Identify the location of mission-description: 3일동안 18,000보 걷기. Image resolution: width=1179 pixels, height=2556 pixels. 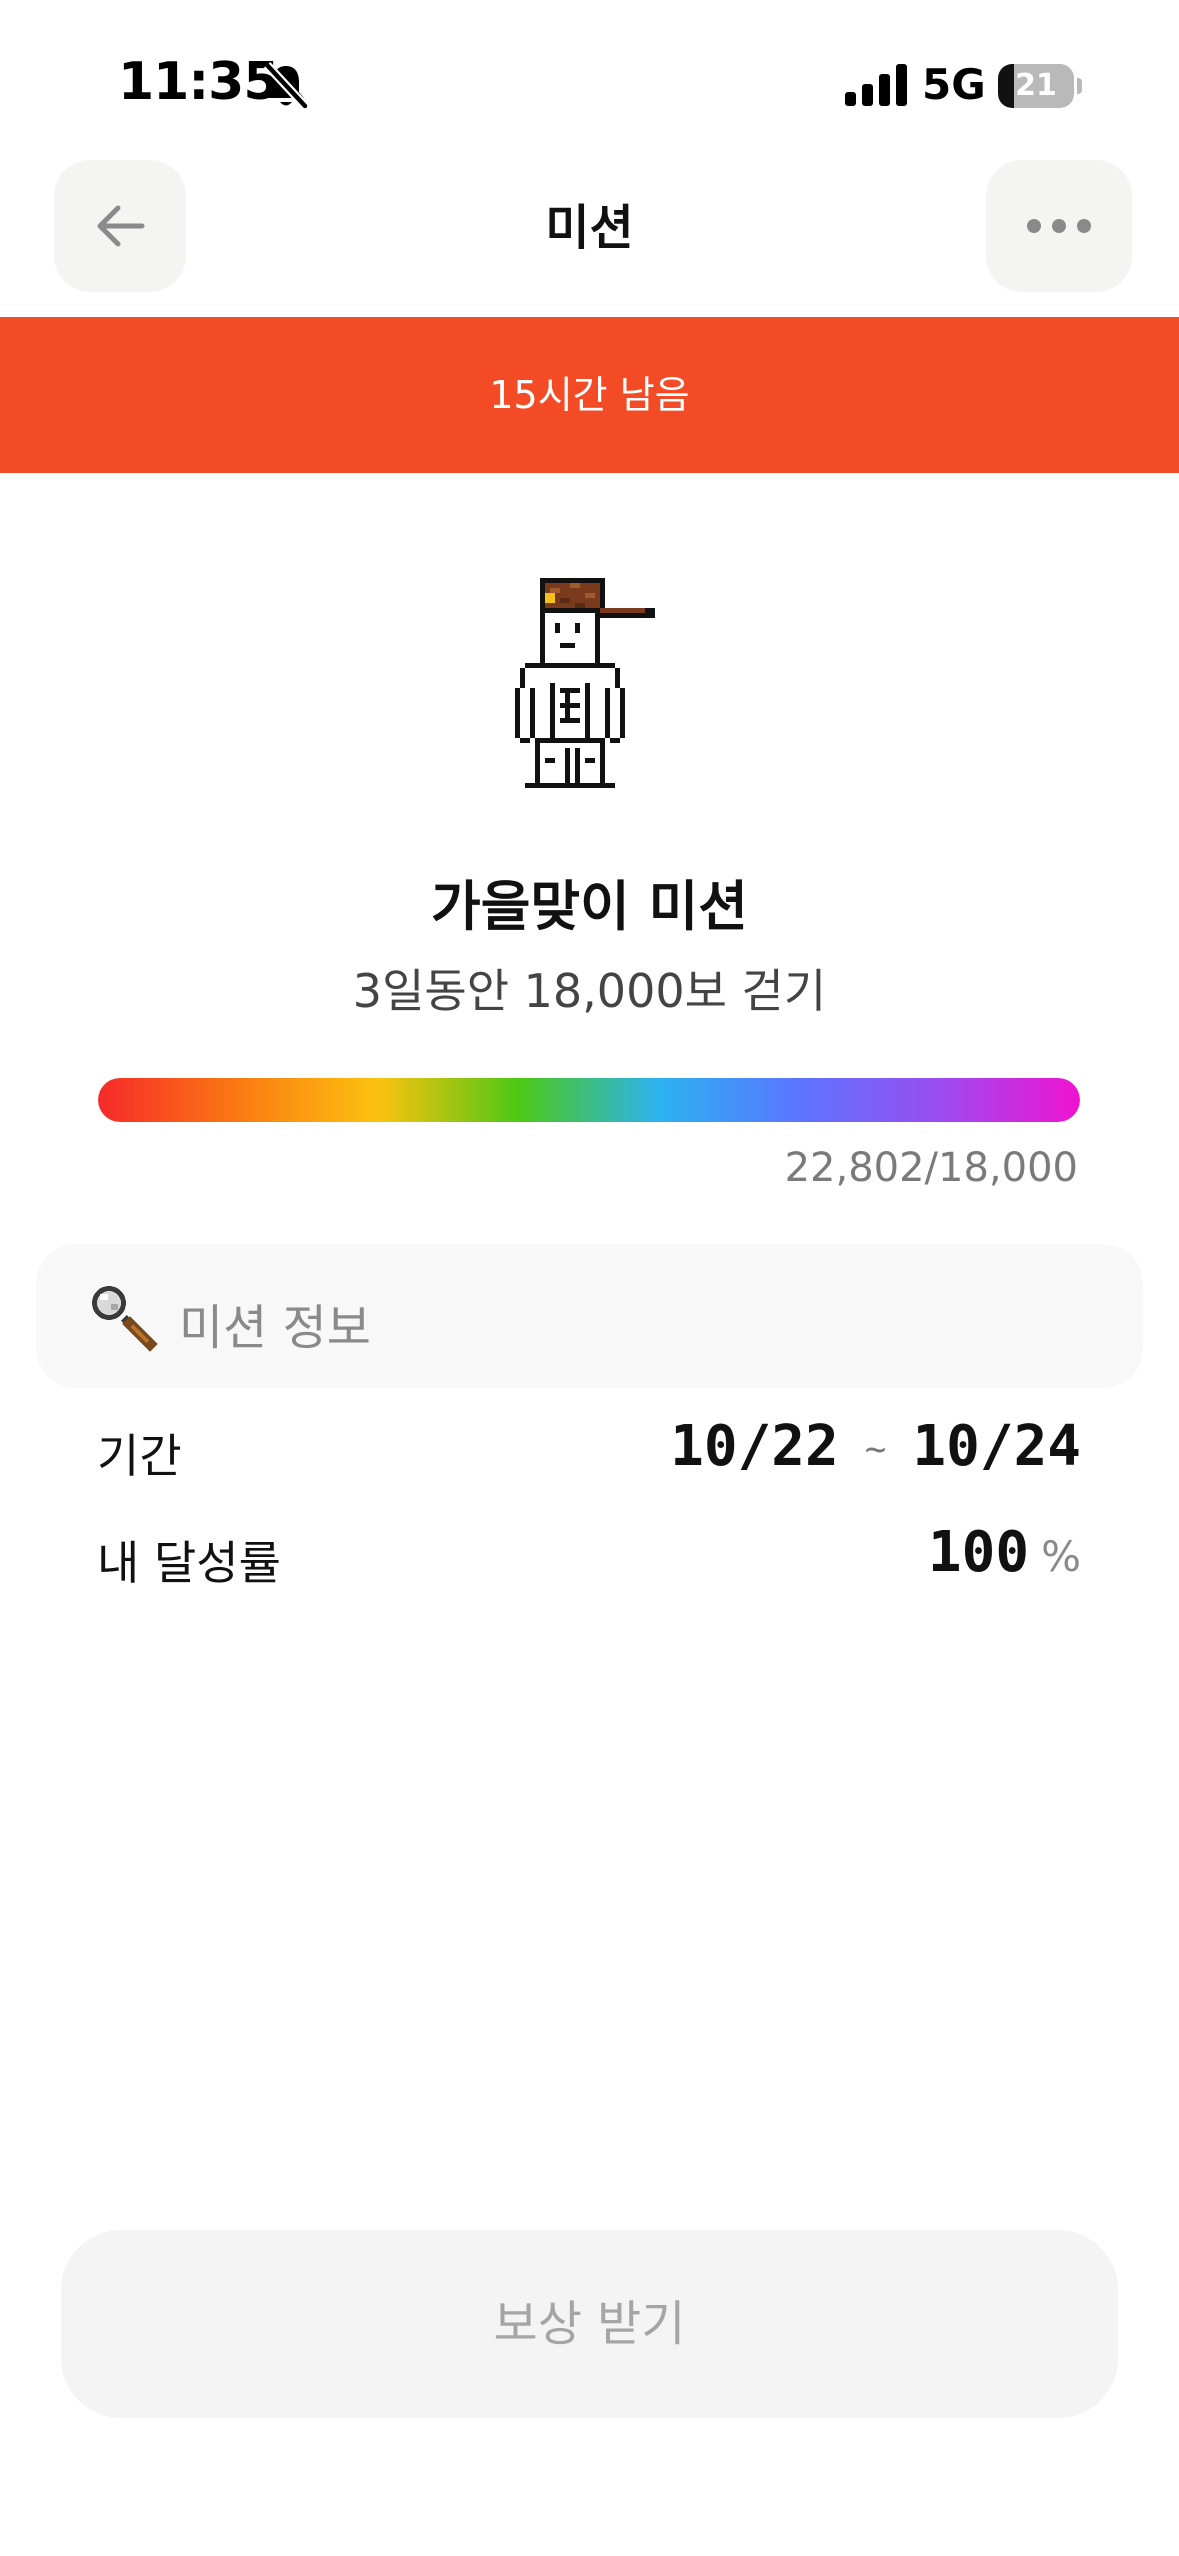
(589, 991).